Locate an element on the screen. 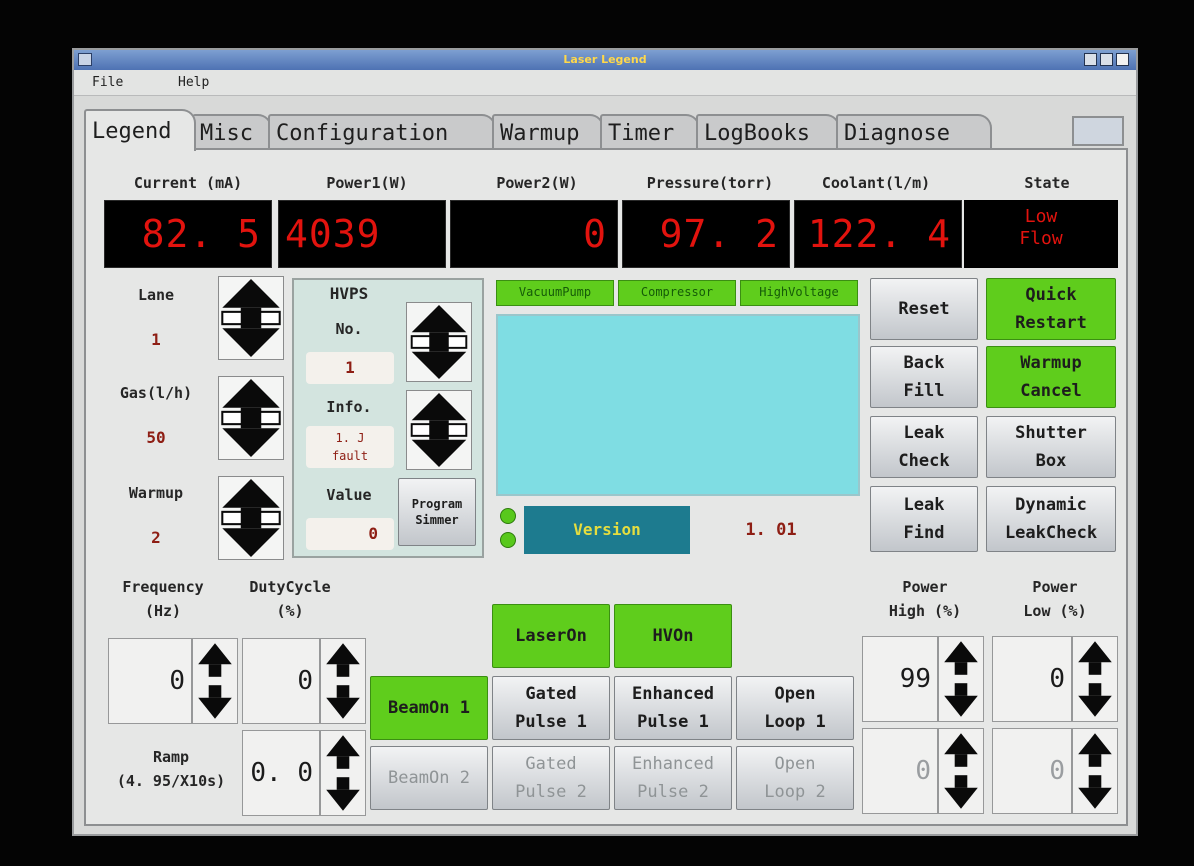 This screenshot has height=866, width=1194. hvps-value: 0 is located at coordinates (350, 534).